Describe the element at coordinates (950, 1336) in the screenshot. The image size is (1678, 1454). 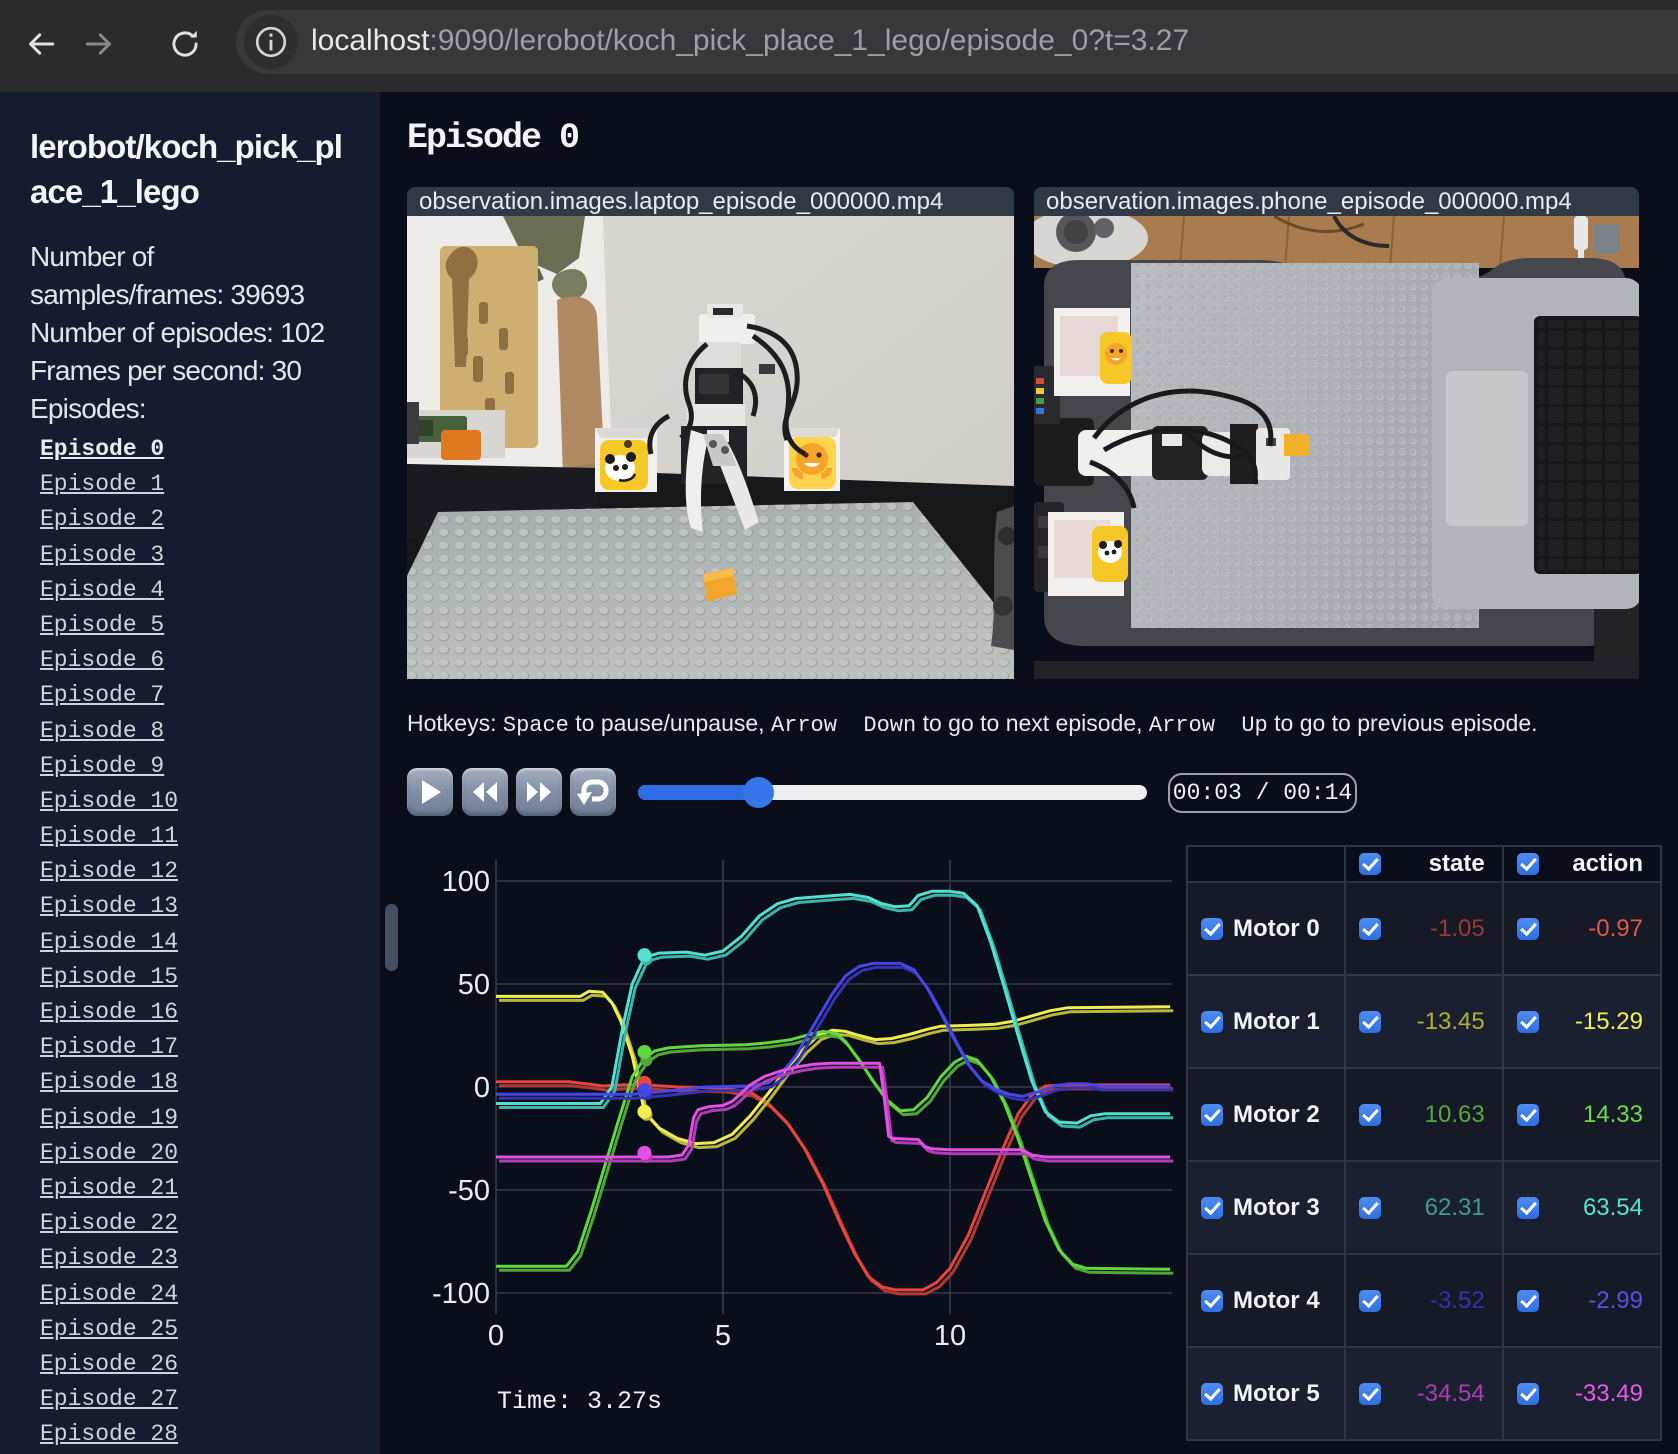
I see `svg-text: 10` at that location.